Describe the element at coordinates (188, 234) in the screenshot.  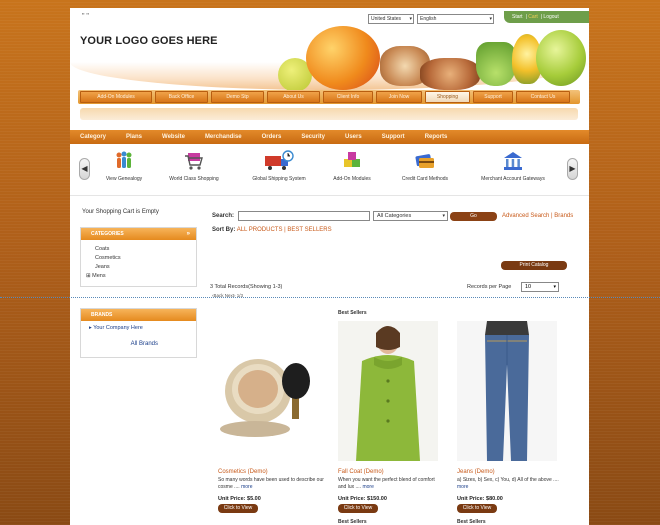
I see `collapse-icon: »` at that location.